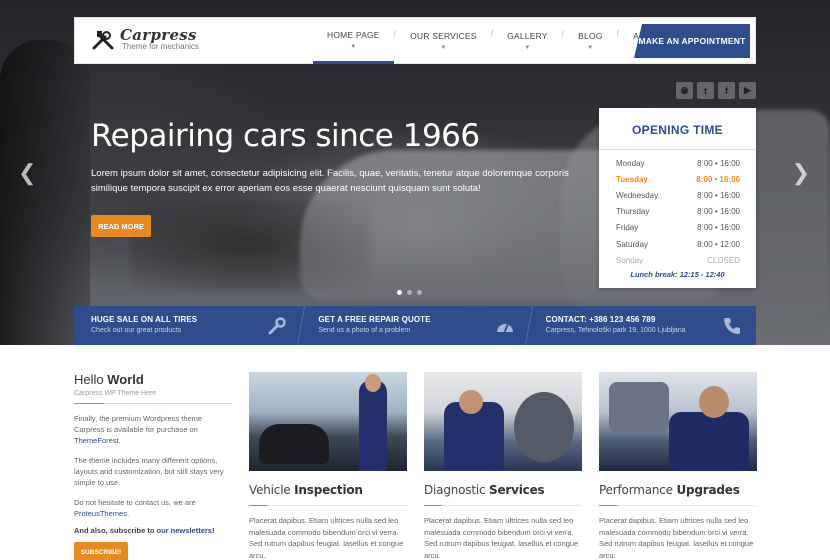 The width and height of the screenshot is (830, 560). I want to click on social-icons: ◉ t f ▶, so click(716, 90).